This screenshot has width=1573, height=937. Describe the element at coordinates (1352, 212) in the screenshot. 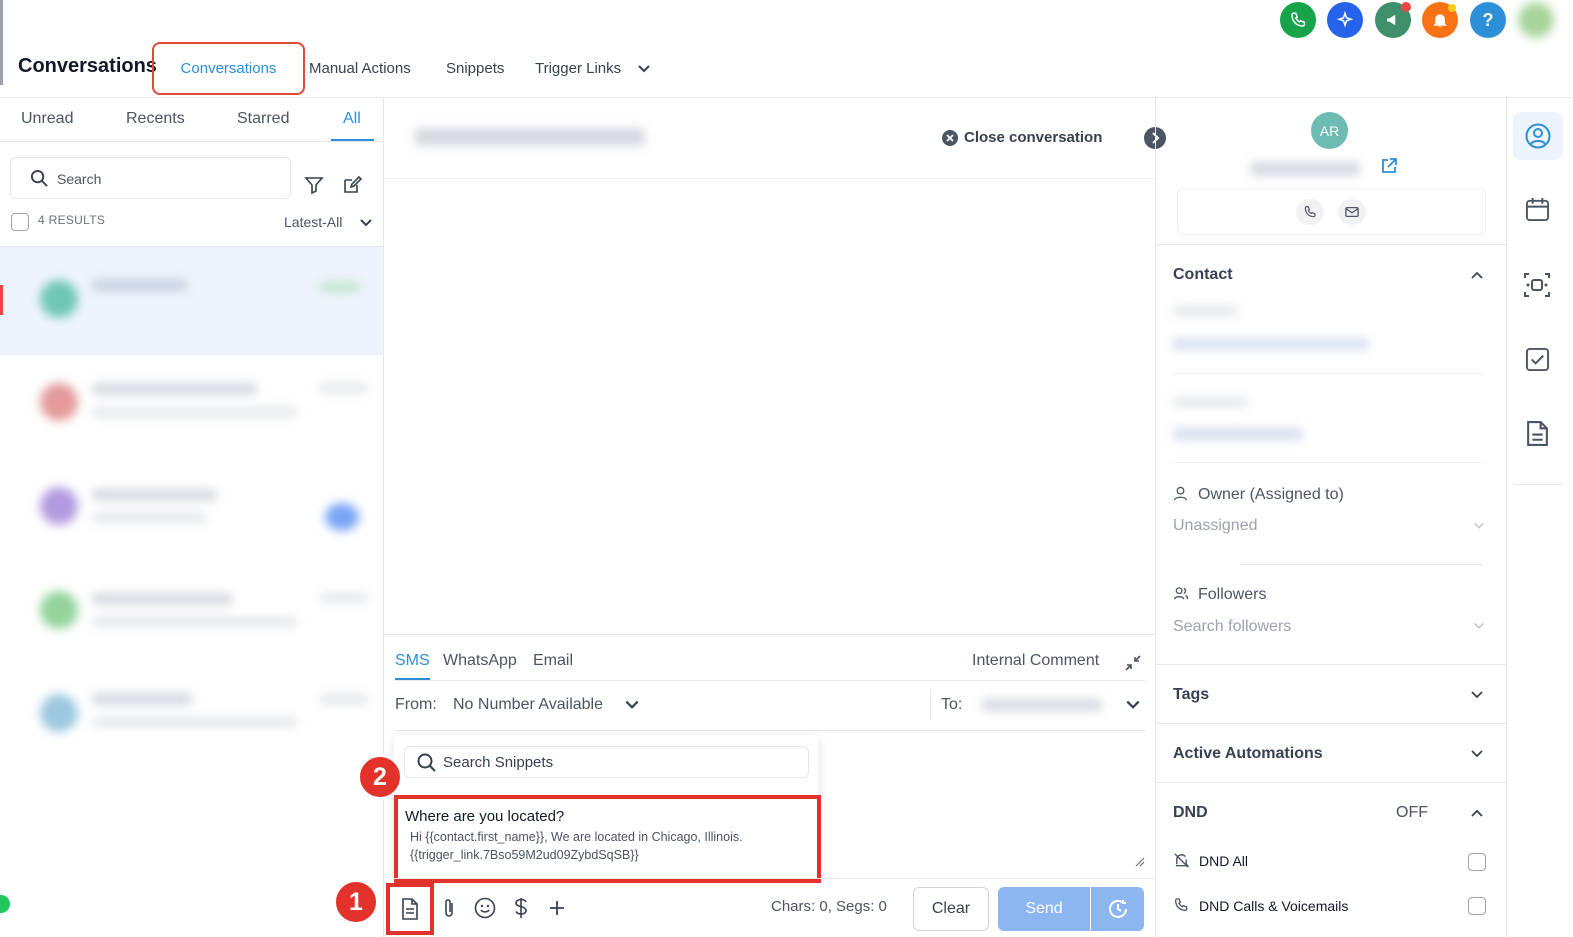

I see `email-contact-button` at that location.